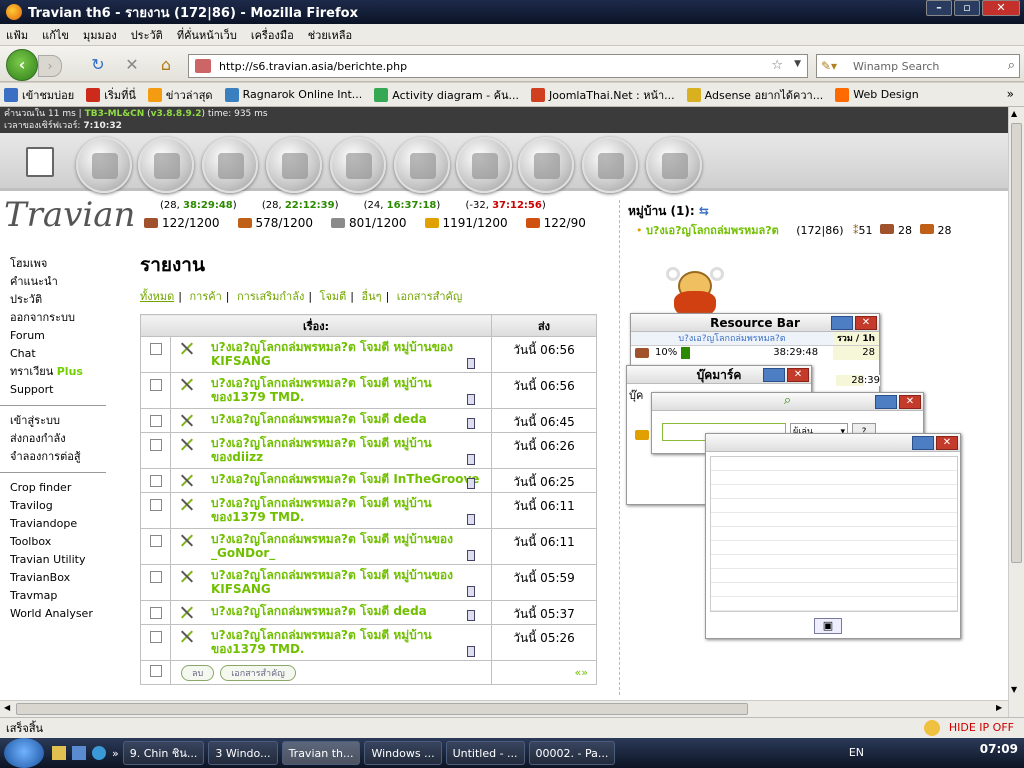  I want to click on more-bookmarks-icon: », so click(1010, 94).